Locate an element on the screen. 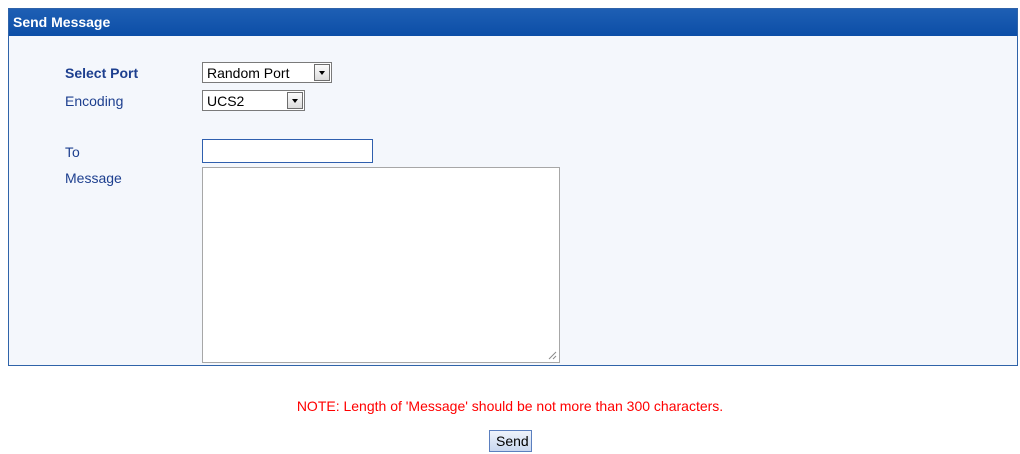 The height and width of the screenshot is (454, 1020). encoding-value: UCS2 is located at coordinates (226, 101).